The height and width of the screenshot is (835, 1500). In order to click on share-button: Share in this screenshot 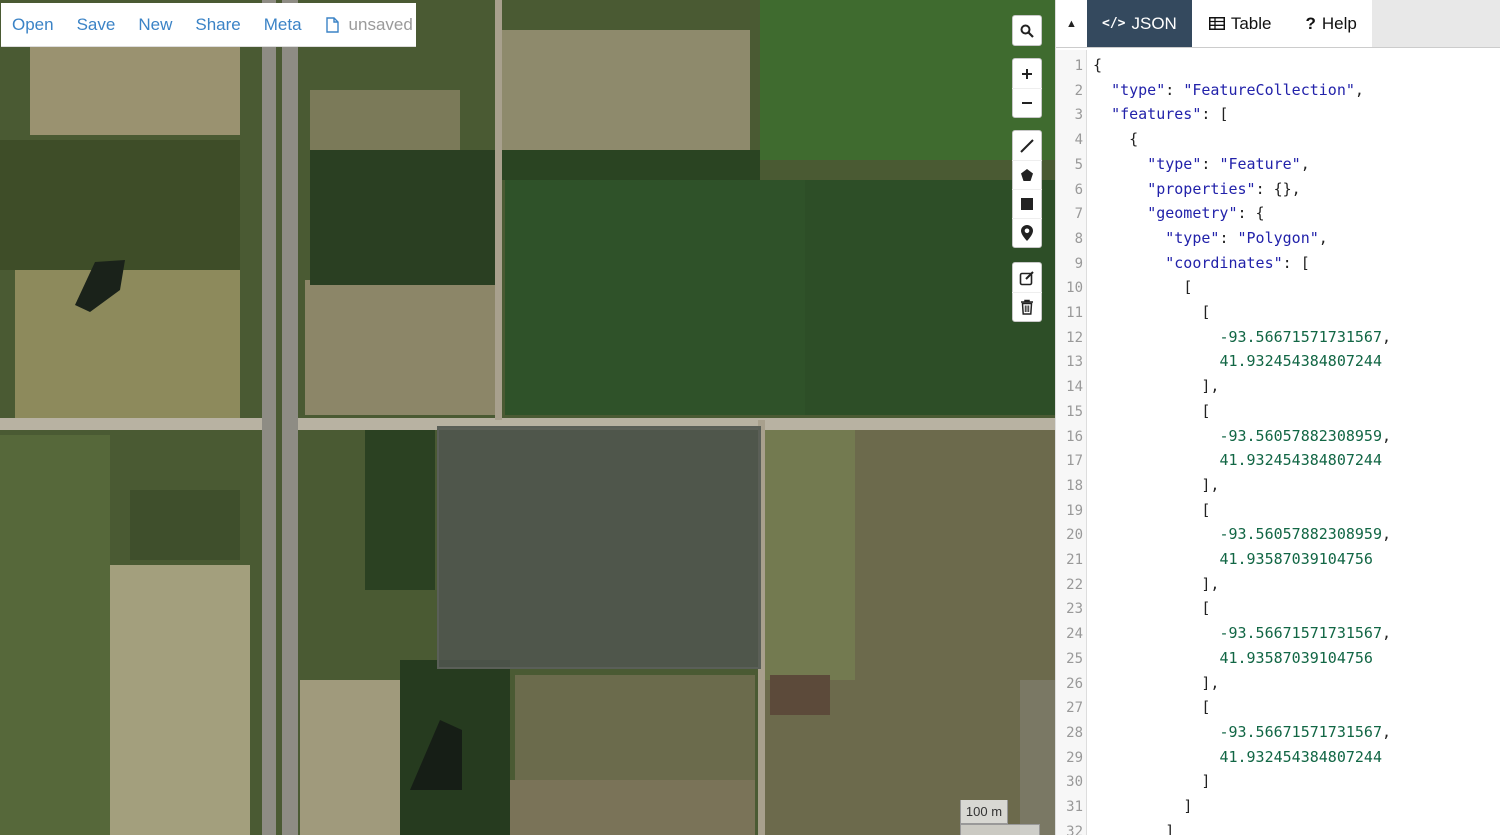, I will do `click(217, 25)`.